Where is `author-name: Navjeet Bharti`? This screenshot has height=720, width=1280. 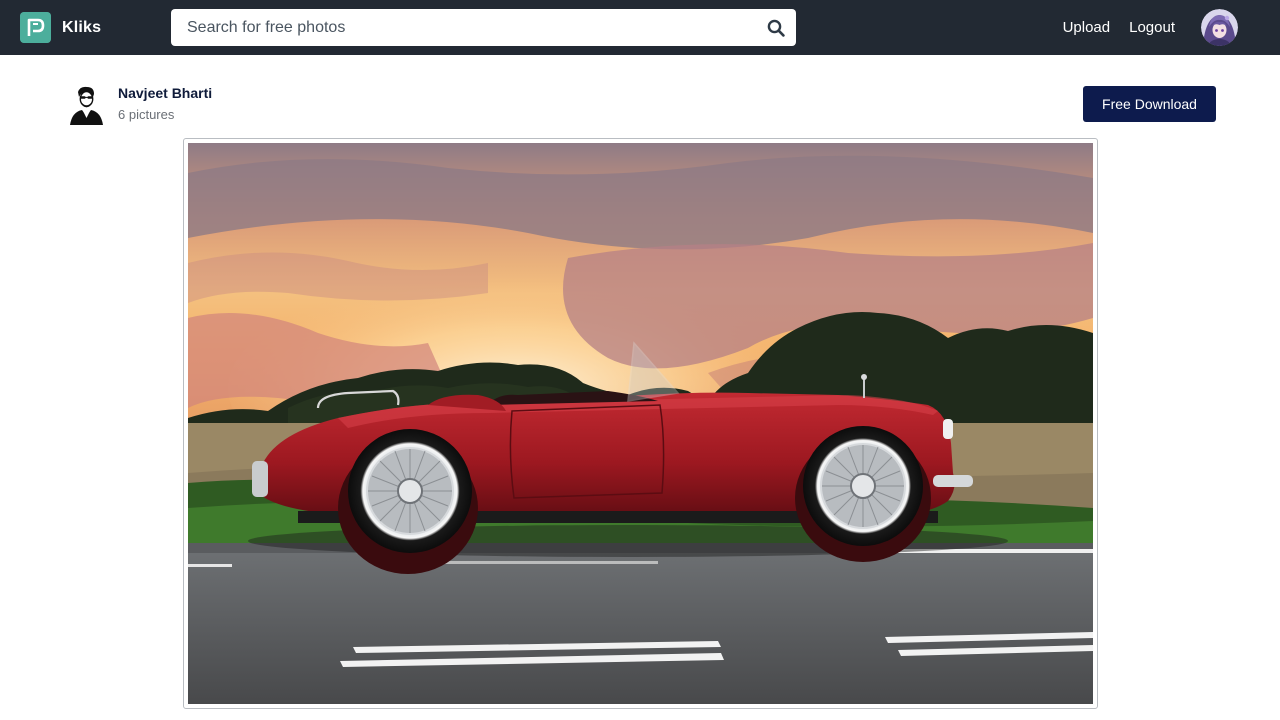
author-name: Navjeet Bharti is located at coordinates (165, 93).